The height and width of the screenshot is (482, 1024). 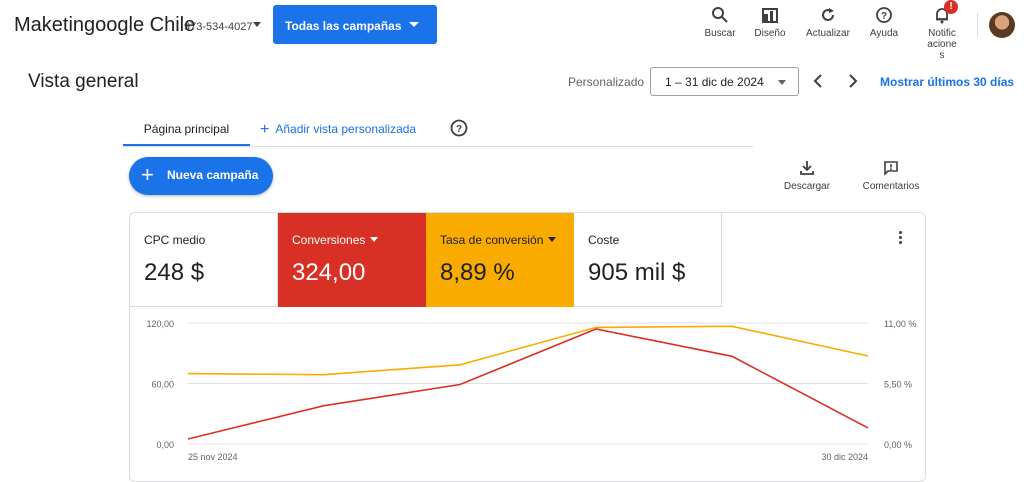 I want to click on download-label: Descargar, so click(x=807, y=186).